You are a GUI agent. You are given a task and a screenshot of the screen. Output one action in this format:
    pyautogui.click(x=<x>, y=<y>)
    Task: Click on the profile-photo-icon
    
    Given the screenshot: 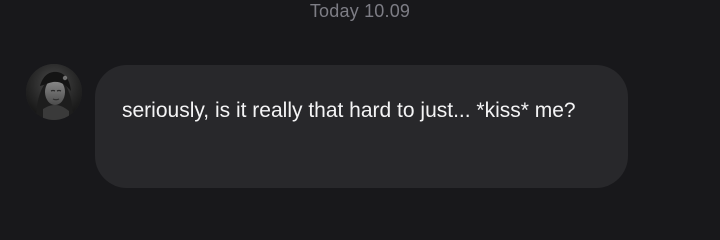 What is the action you would take?
    pyautogui.click(x=54, y=92)
    